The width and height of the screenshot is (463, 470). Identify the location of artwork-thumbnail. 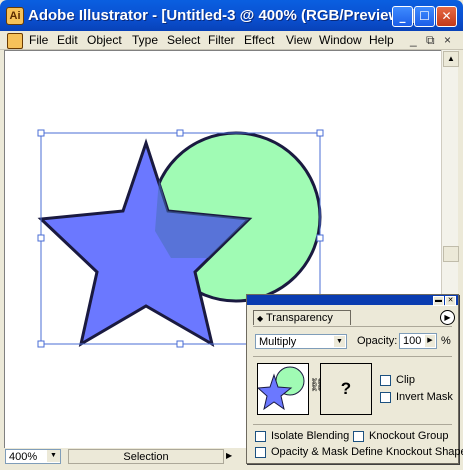
(282, 389).